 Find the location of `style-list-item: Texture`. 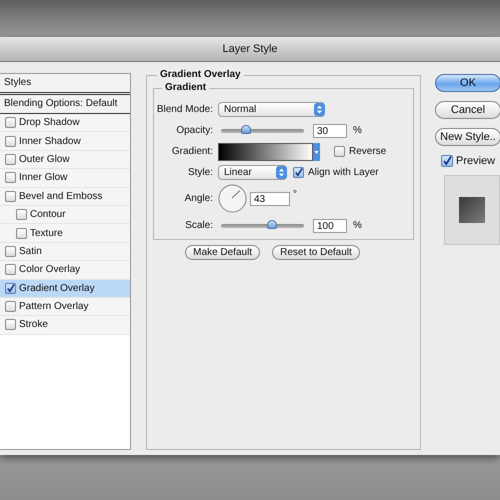

style-list-item: Texture is located at coordinates (65, 233).